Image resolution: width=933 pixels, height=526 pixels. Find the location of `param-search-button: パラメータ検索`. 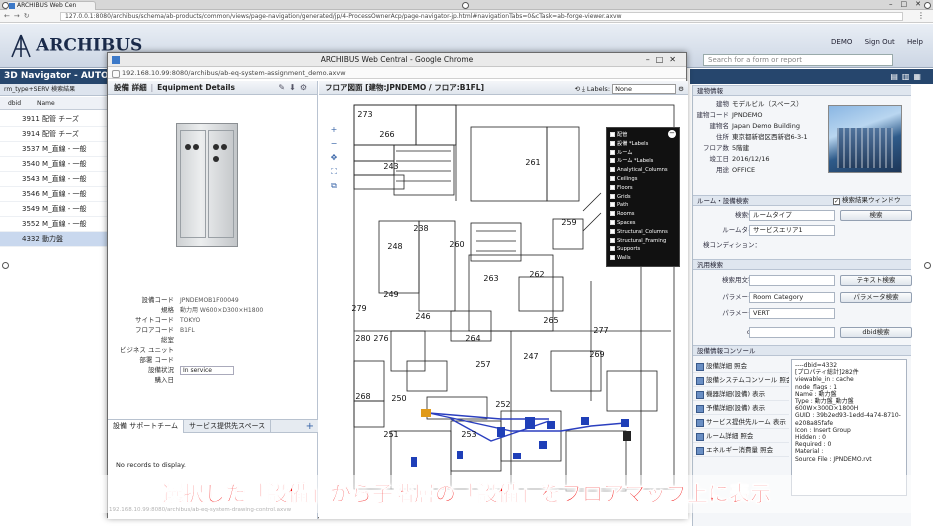

param-search-button: パラメータ検索 is located at coordinates (876, 297).